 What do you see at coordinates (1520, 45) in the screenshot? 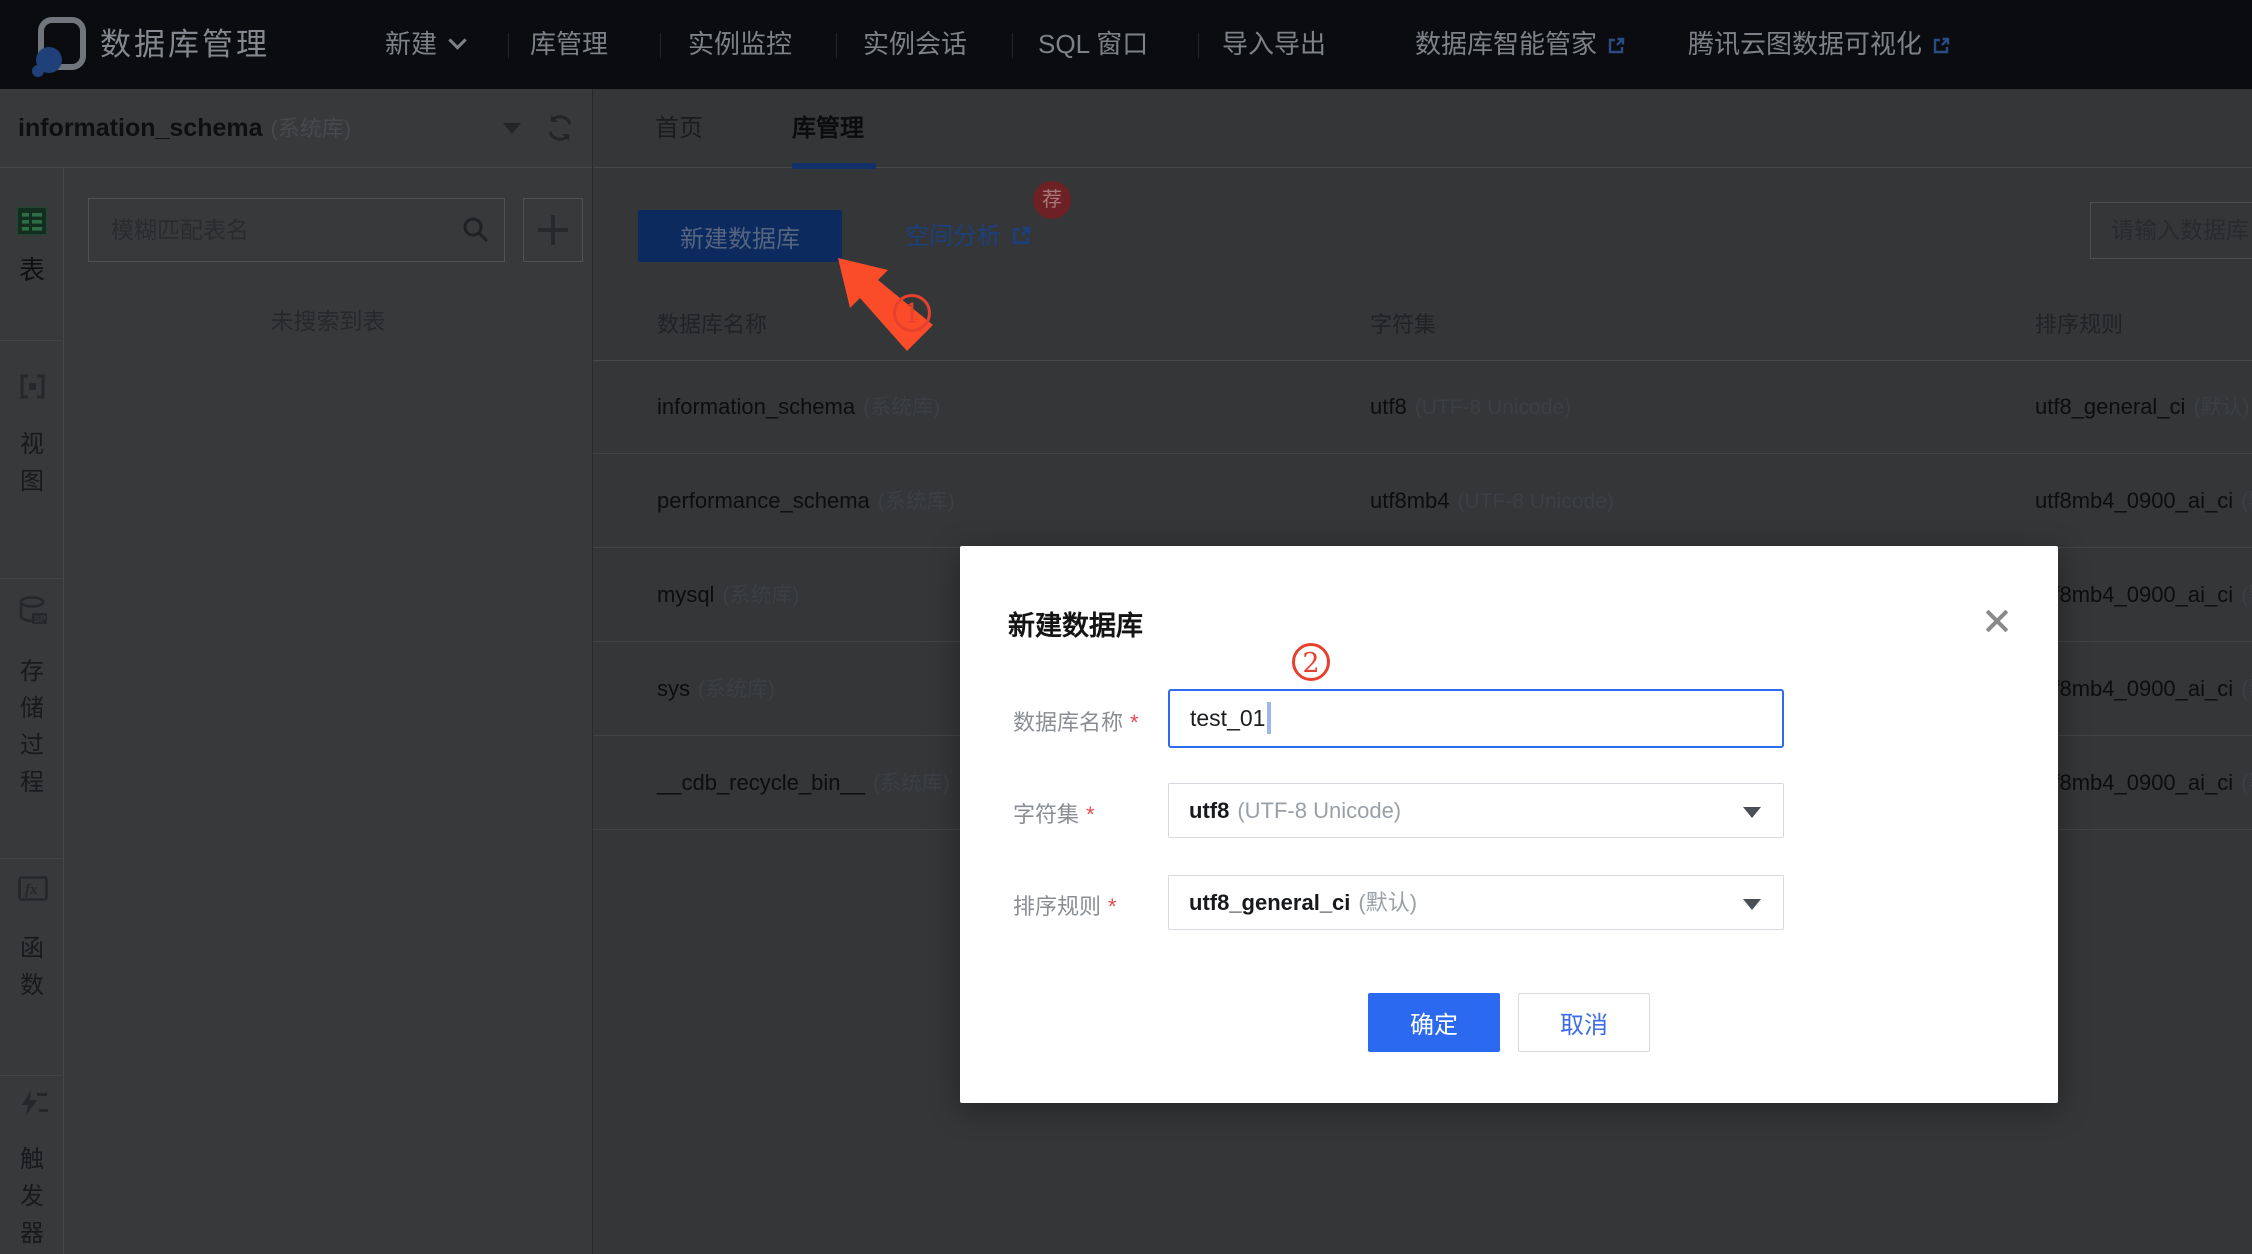
I see `nav-item-dbbrain: 数据库智能管家` at bounding box center [1520, 45].